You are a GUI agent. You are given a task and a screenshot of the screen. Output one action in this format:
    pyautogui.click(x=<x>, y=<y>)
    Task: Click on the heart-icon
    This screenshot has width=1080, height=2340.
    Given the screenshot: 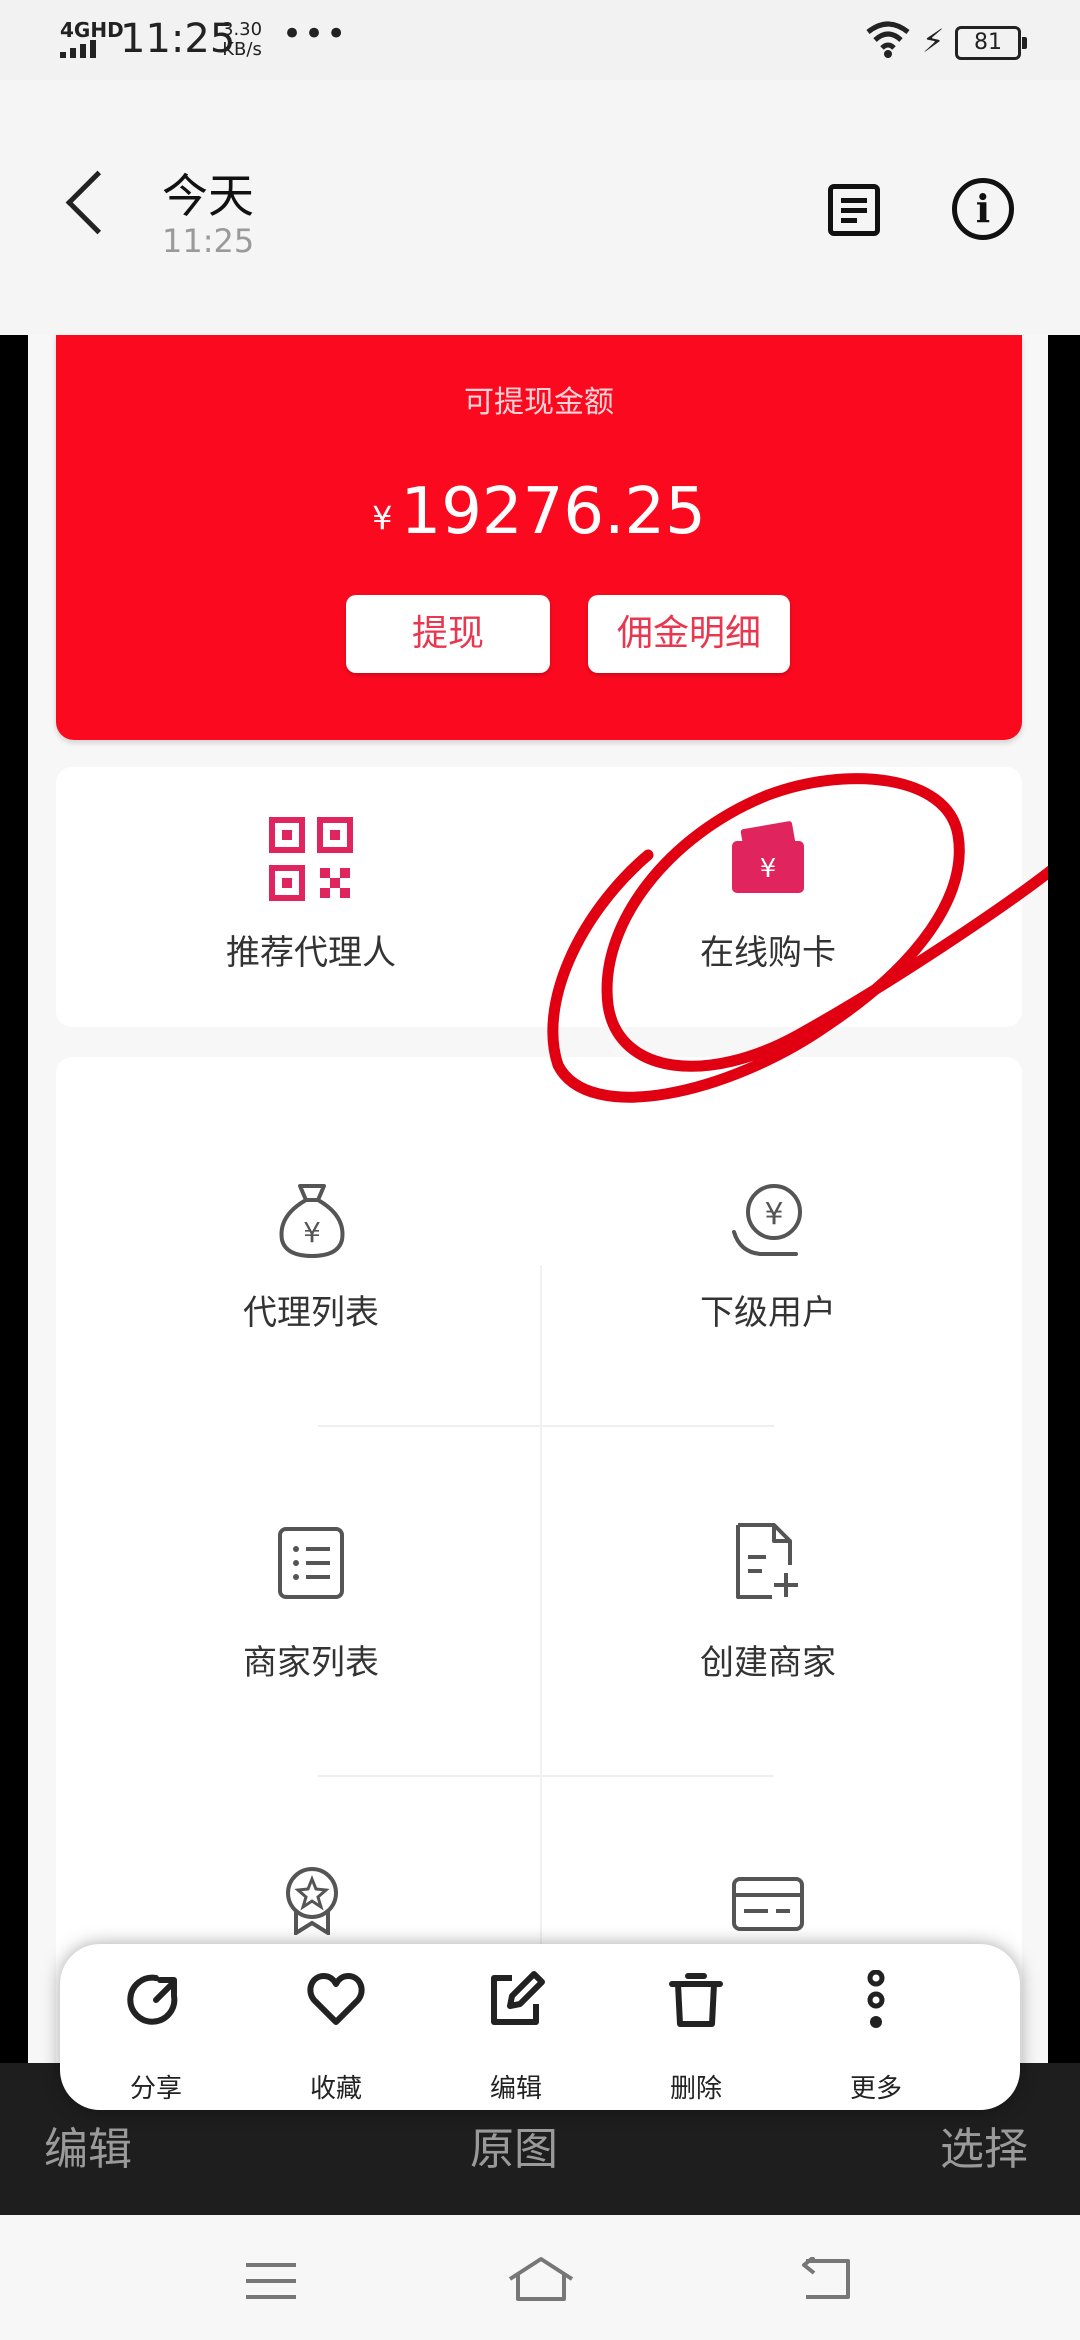 What is the action you would take?
    pyautogui.click(x=336, y=1999)
    